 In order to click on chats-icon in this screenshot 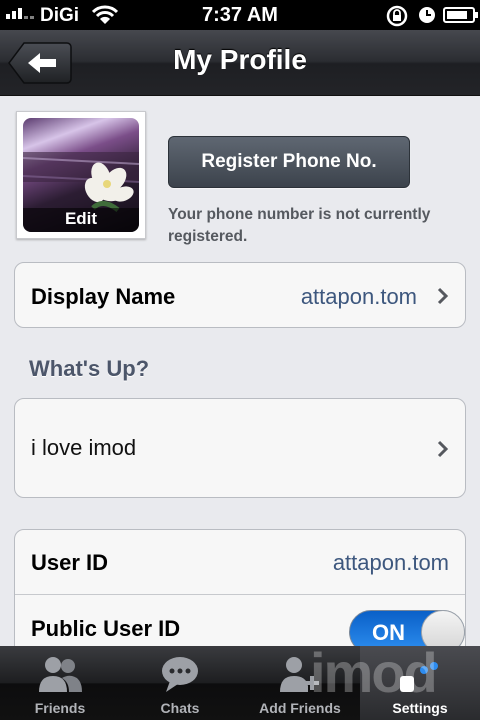, I will do `click(180, 674)`.